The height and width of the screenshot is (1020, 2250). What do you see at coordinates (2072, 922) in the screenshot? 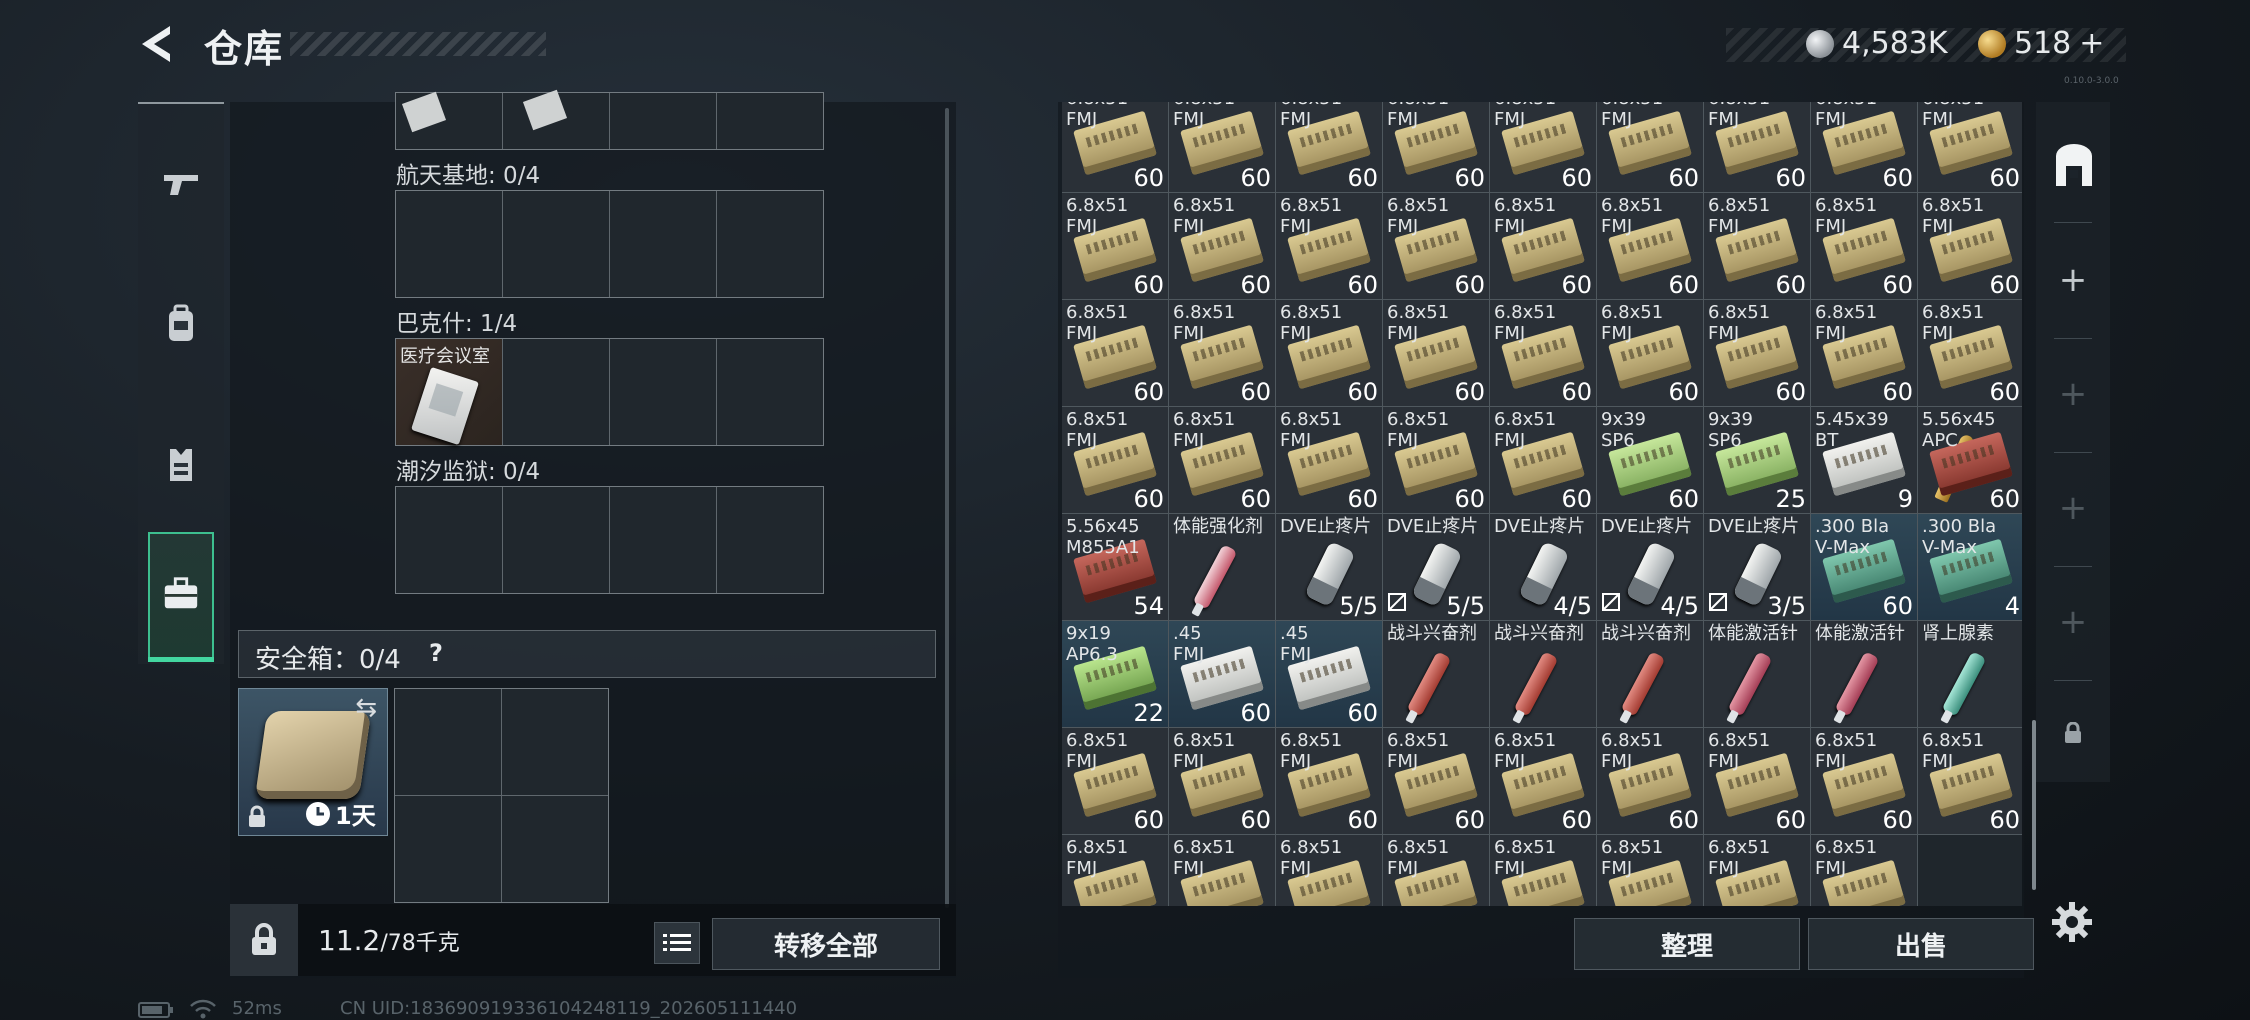
I see `settings-gear-icon` at bounding box center [2072, 922].